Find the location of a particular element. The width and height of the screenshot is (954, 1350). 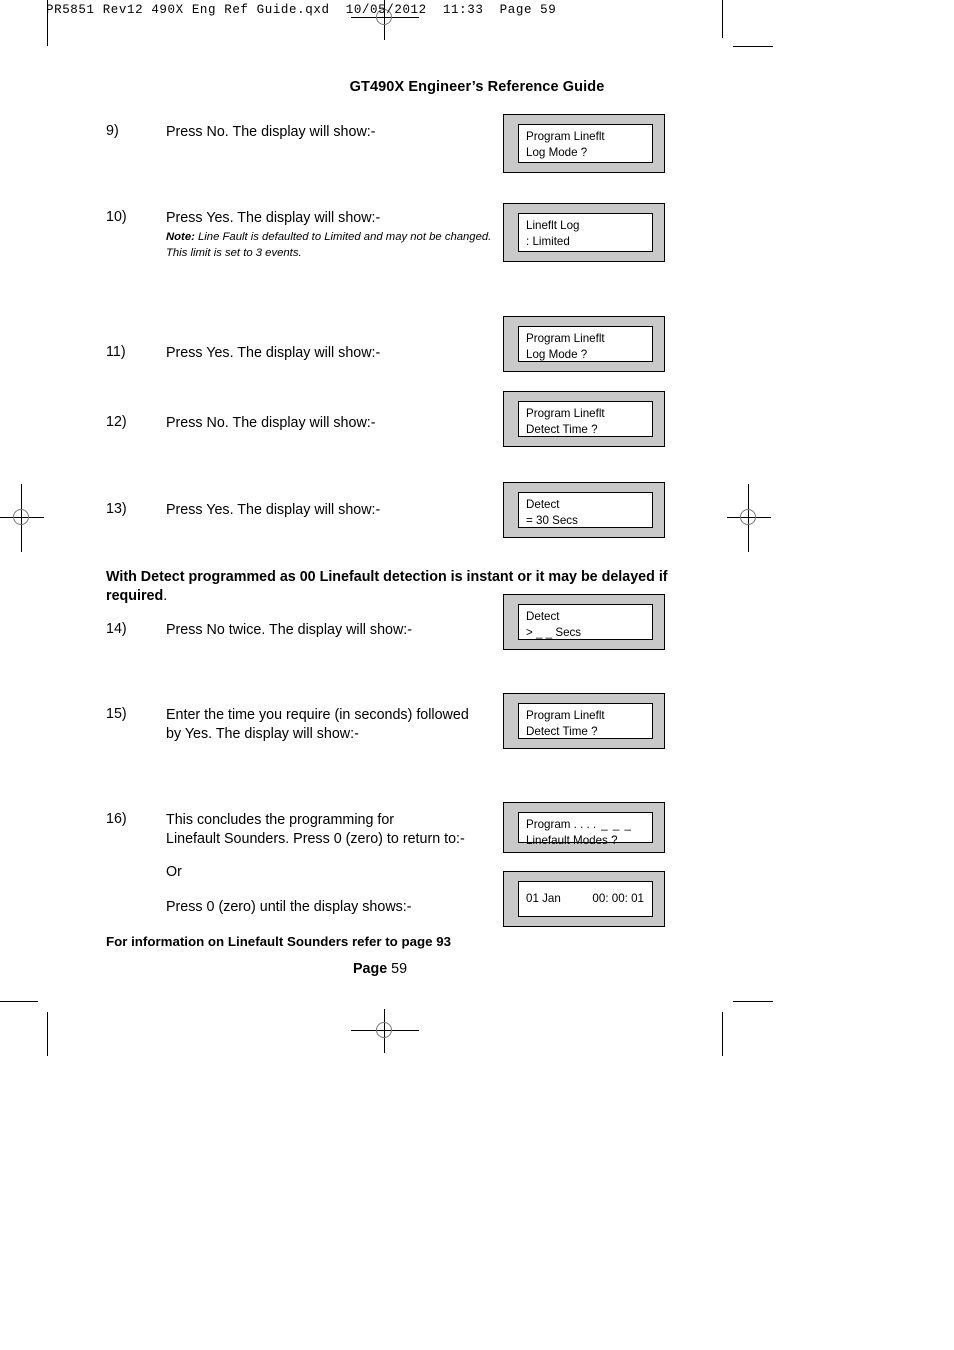

lcd-line-2: Linefault Modes ? is located at coordinates (572, 840).